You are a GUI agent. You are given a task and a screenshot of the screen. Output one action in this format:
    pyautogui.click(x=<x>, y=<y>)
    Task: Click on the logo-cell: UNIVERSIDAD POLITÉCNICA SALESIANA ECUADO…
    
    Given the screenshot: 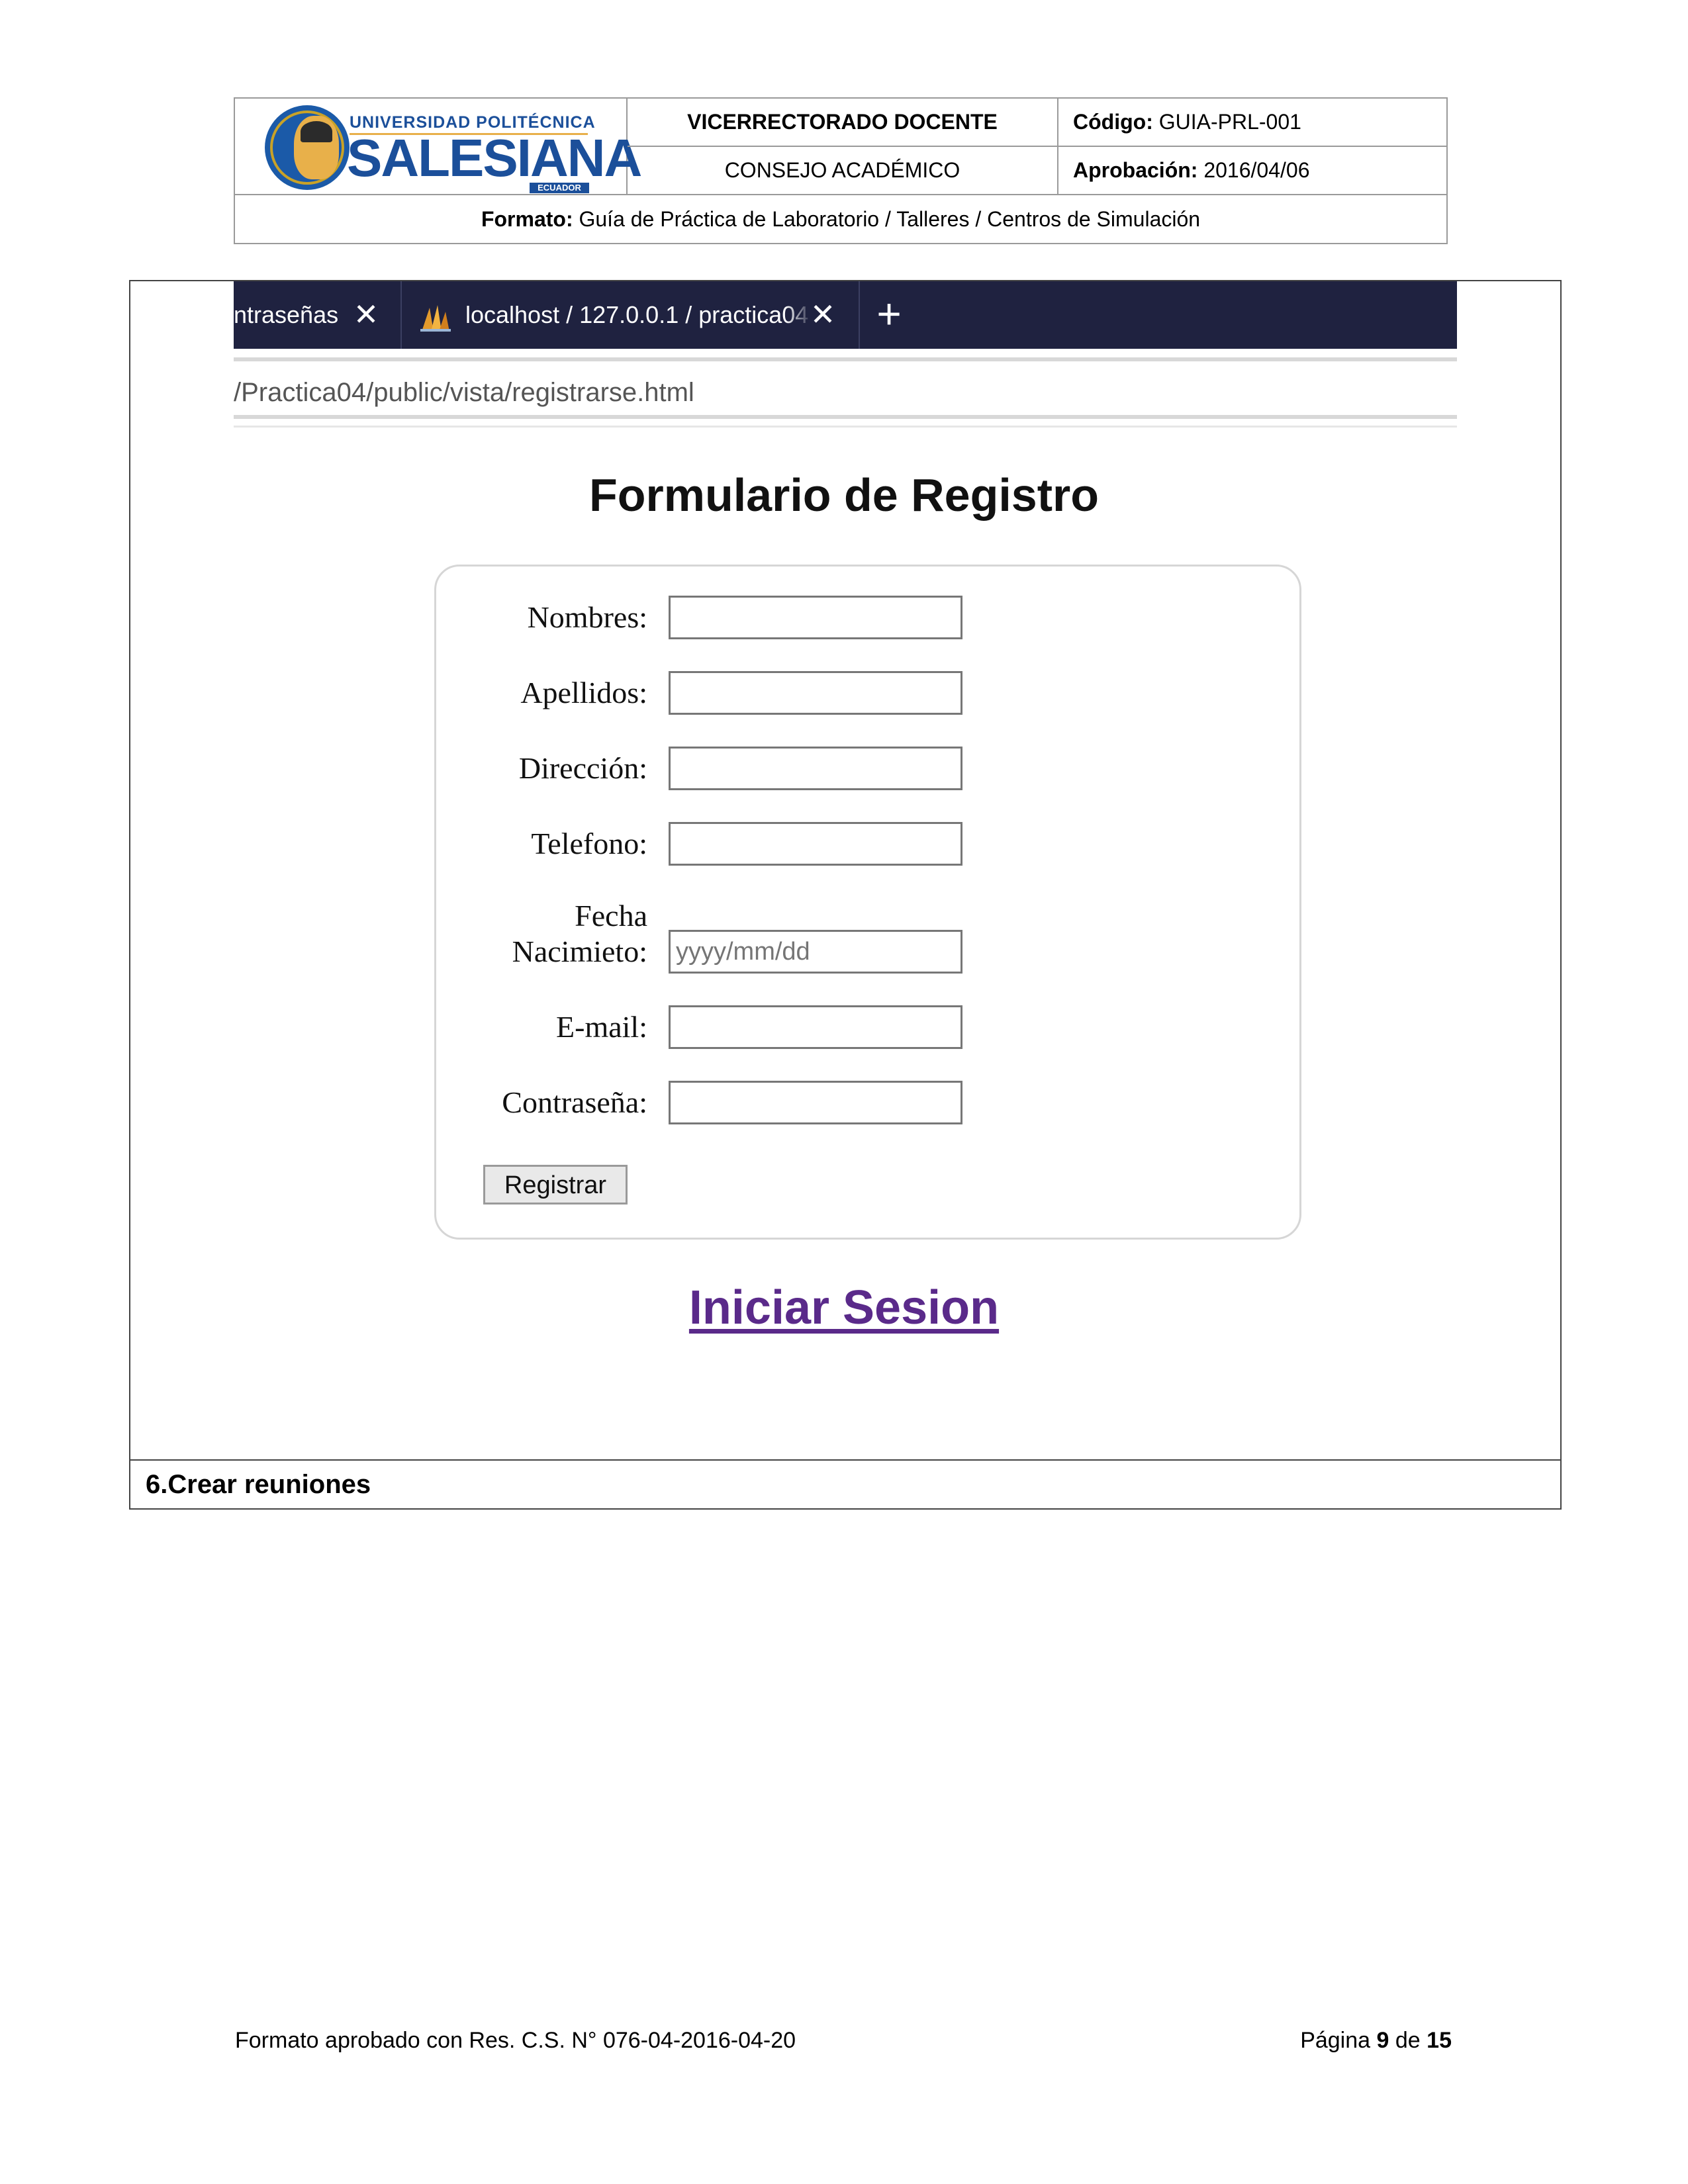 What is the action you would take?
    pyautogui.click(x=438, y=147)
    